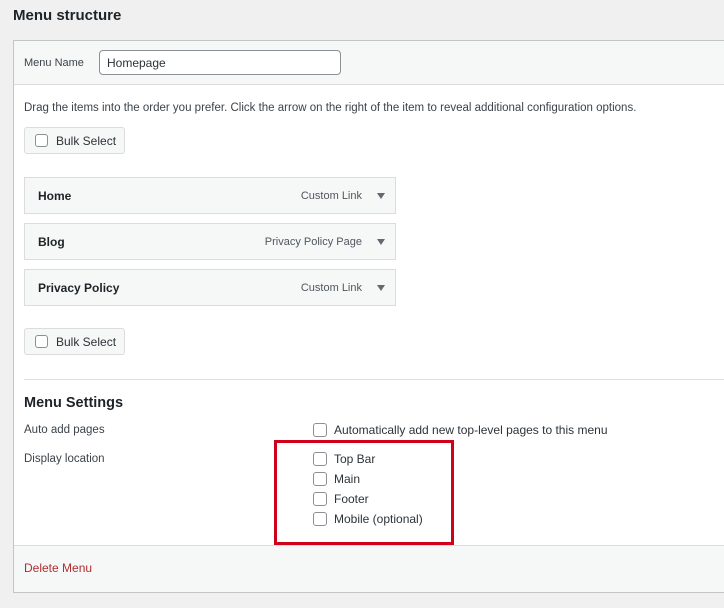 This screenshot has height=608, width=724. Describe the element at coordinates (320, 430) in the screenshot. I see `auto-add-pages-checkbox` at that location.